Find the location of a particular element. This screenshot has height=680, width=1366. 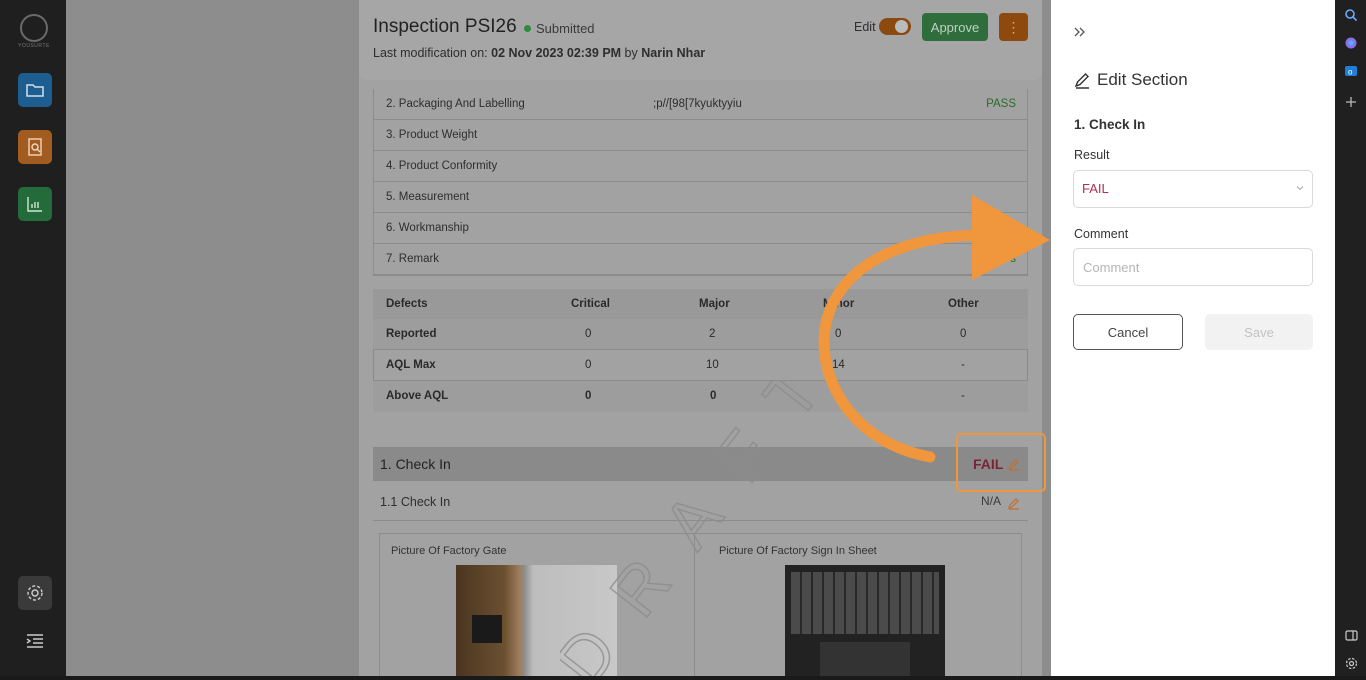

row-label: AQL Max is located at coordinates (411, 365).